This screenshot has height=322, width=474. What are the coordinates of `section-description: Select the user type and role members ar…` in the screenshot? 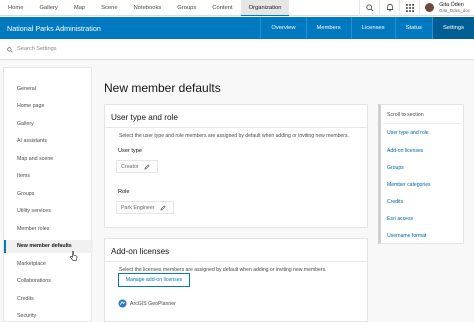 It's located at (234, 136).